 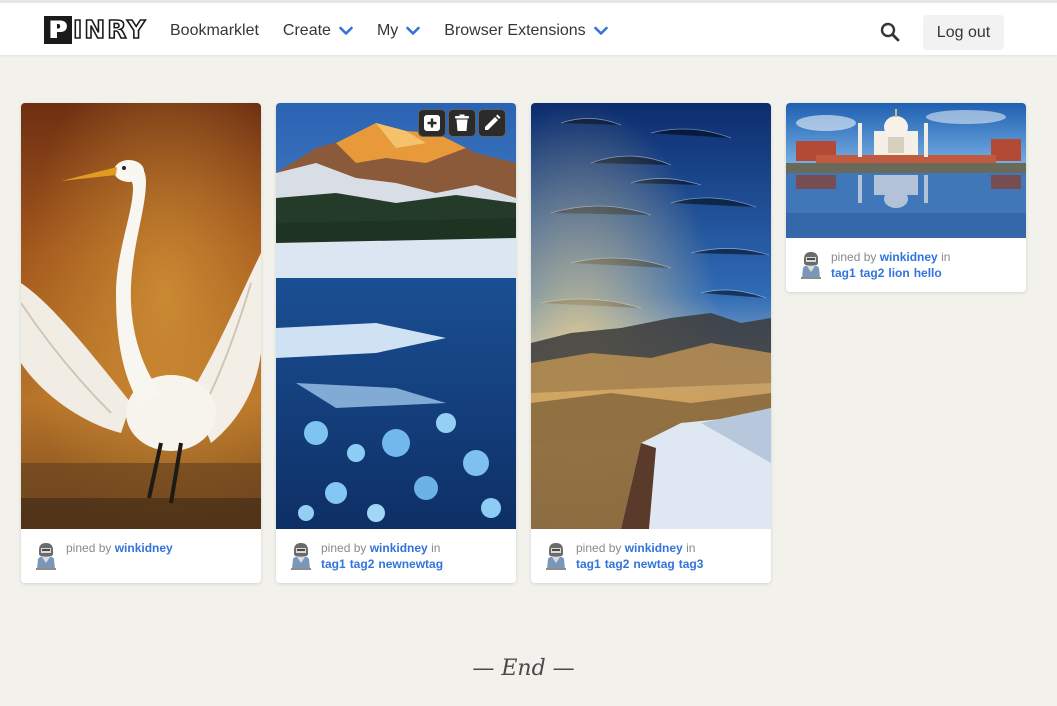 What do you see at coordinates (515, 30) in the screenshot?
I see `nav-extensions-label: Browser Extensions` at bounding box center [515, 30].